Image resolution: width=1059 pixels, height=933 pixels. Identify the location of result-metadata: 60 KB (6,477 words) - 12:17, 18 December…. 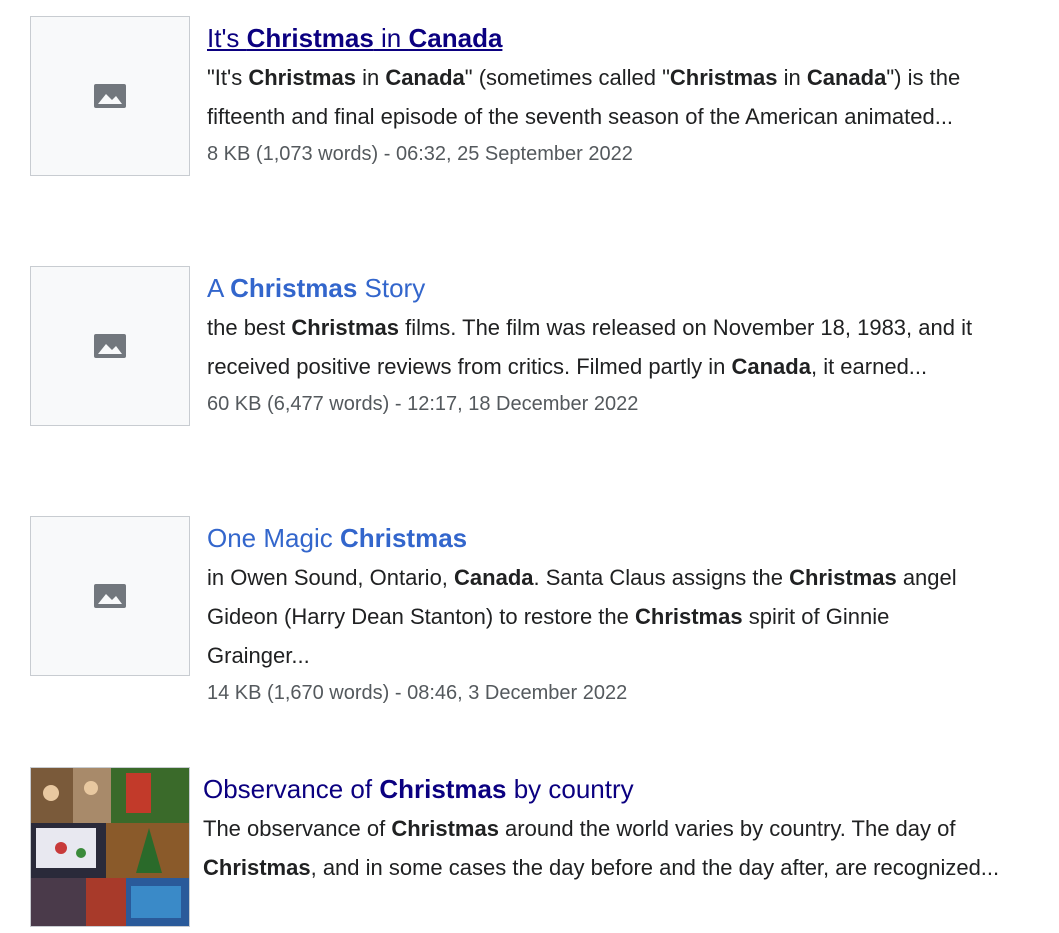
(423, 404).